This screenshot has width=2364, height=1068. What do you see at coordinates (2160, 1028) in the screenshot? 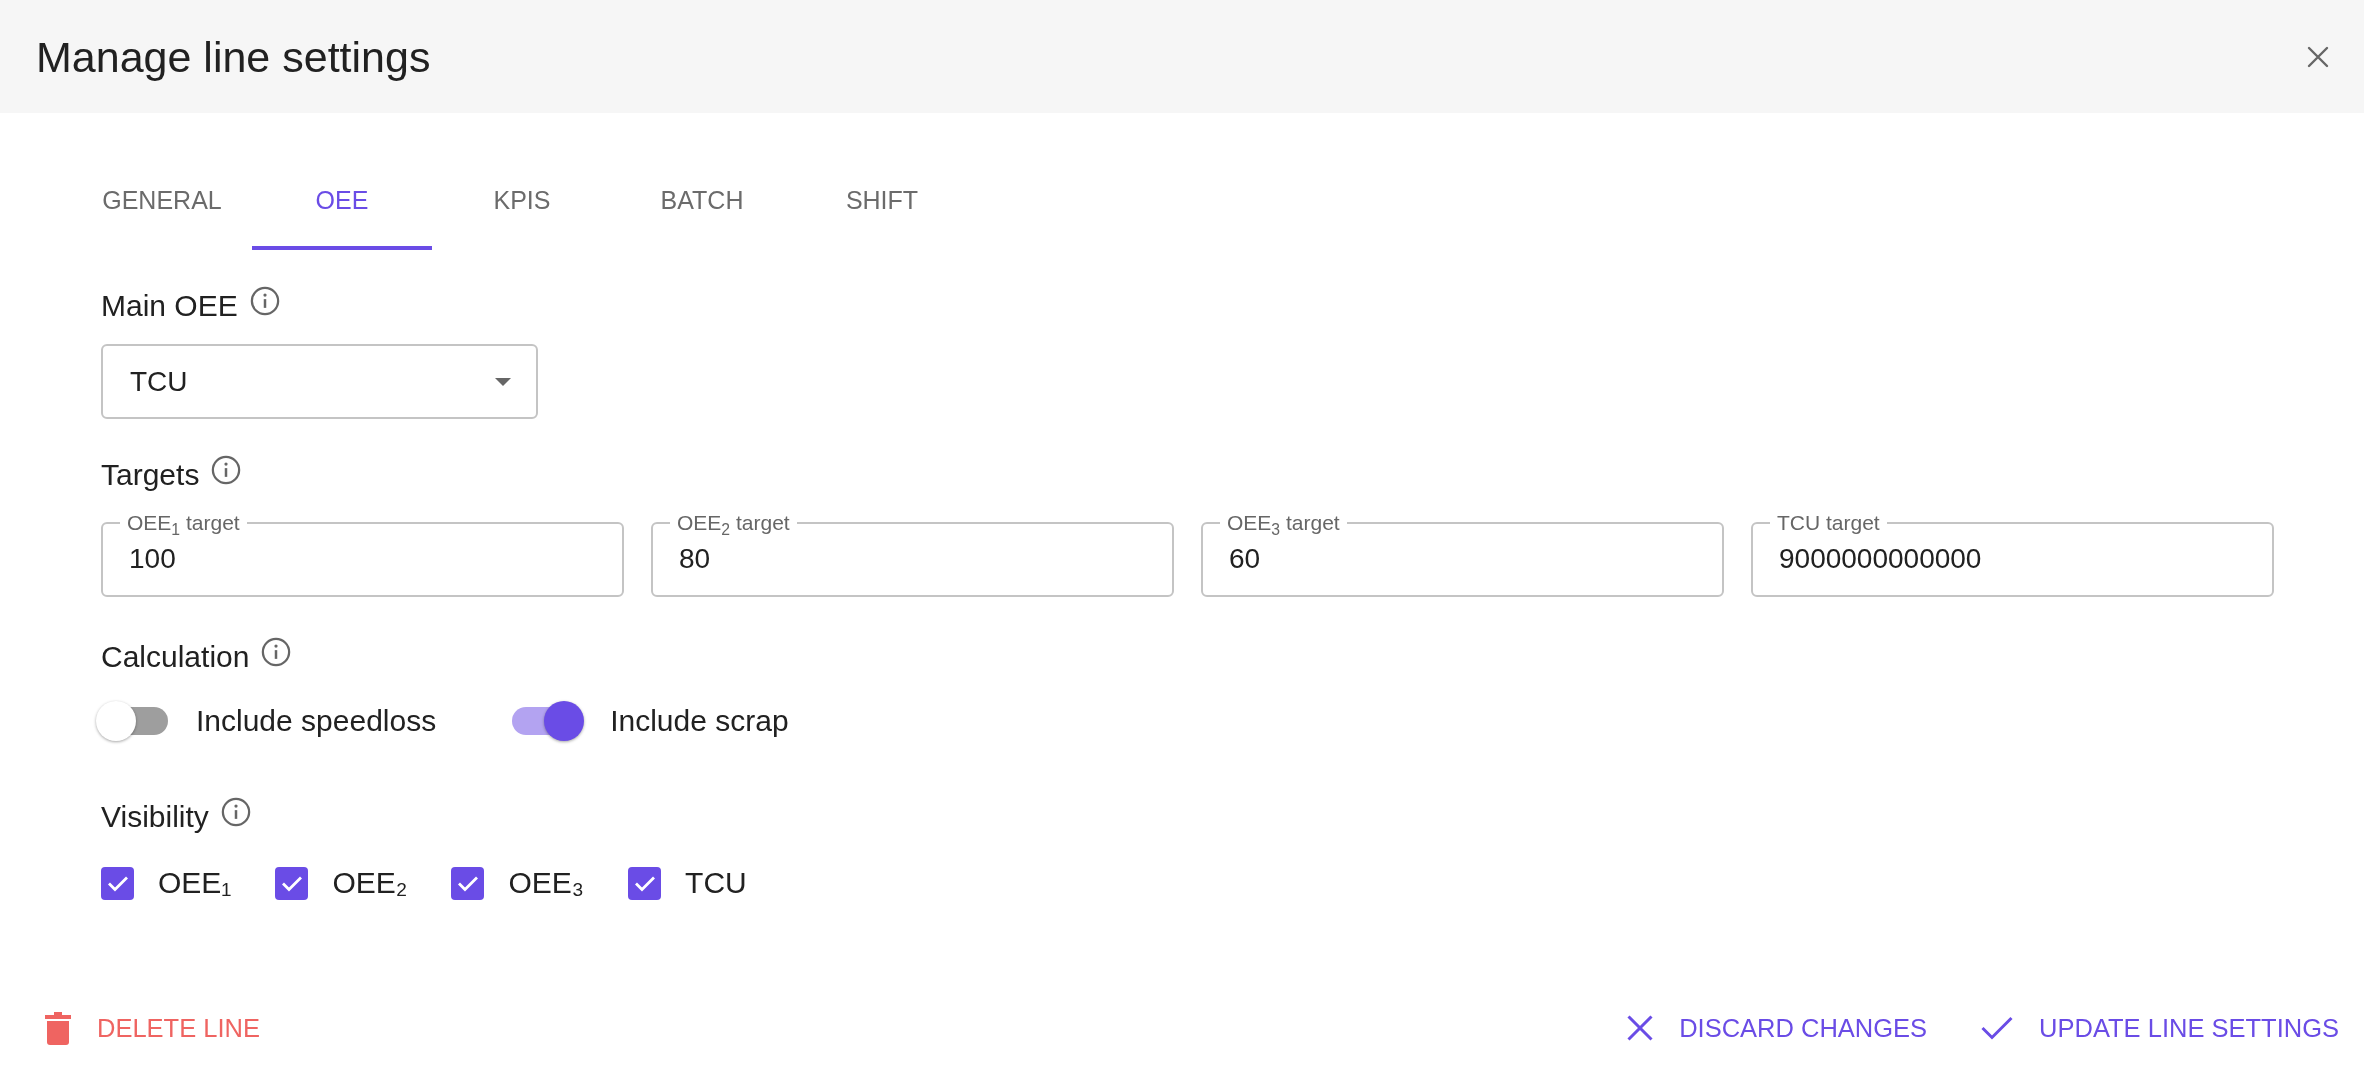
I see `update-button: UPDATE LINE SETTINGS` at bounding box center [2160, 1028].